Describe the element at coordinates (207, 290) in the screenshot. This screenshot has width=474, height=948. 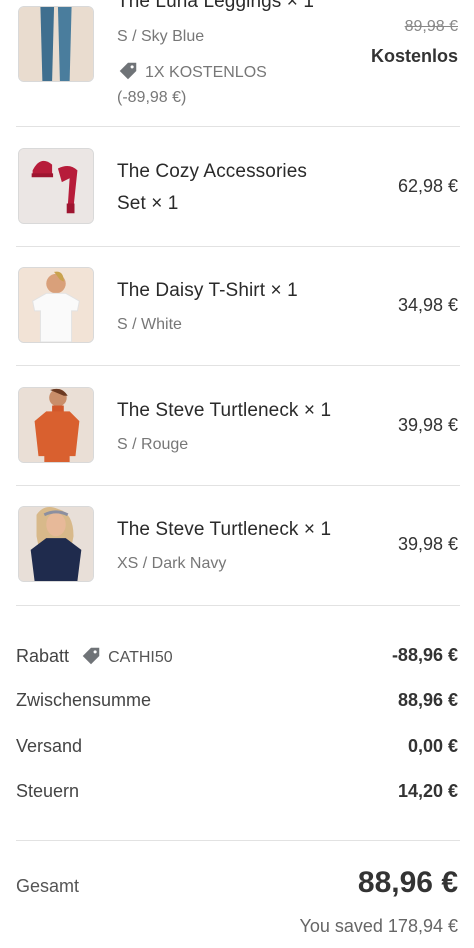
I see `item-title: The Daisy T-Shirt × 1` at that location.